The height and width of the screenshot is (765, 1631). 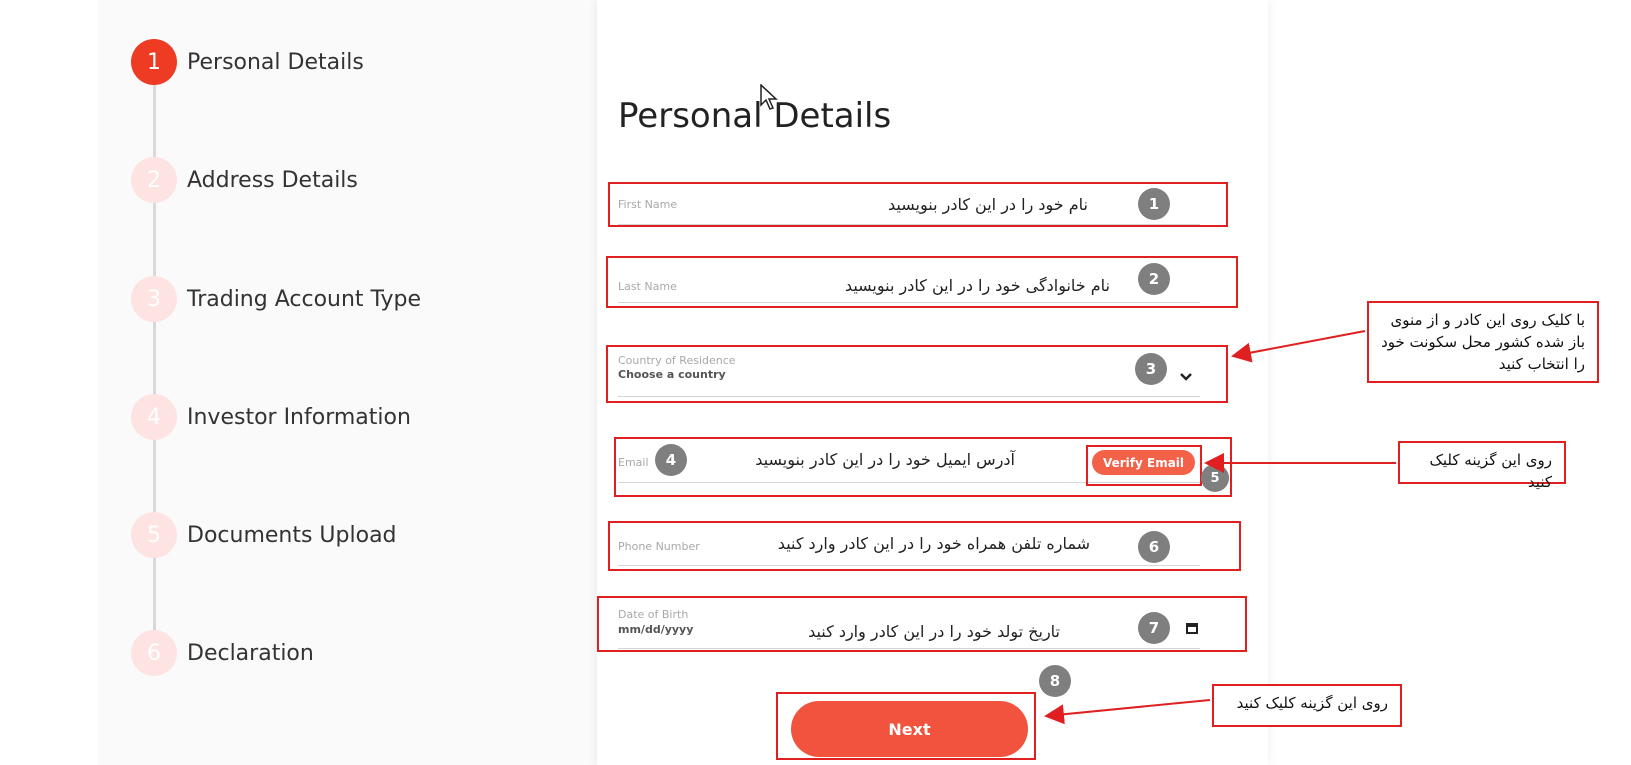 What do you see at coordinates (1220, 527) in the screenshot?
I see `annotation-arrows` at bounding box center [1220, 527].